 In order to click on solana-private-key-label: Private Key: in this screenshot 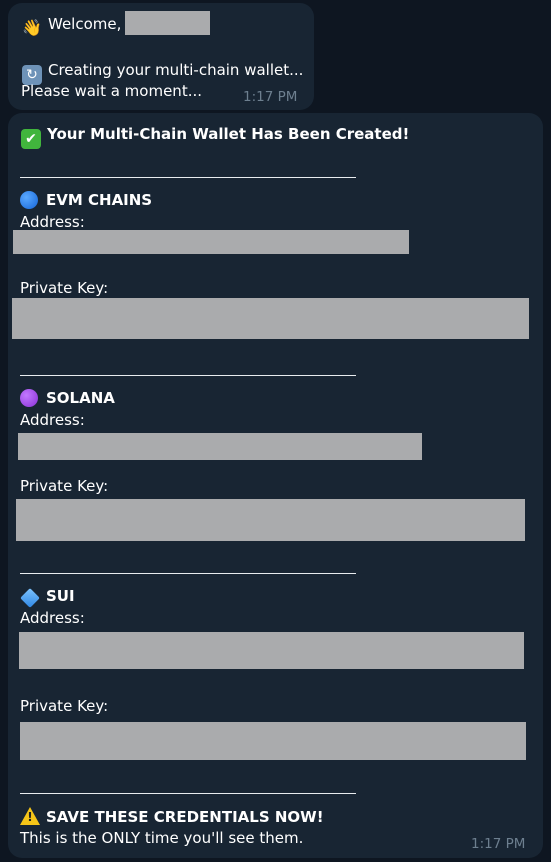, I will do `click(64, 486)`.